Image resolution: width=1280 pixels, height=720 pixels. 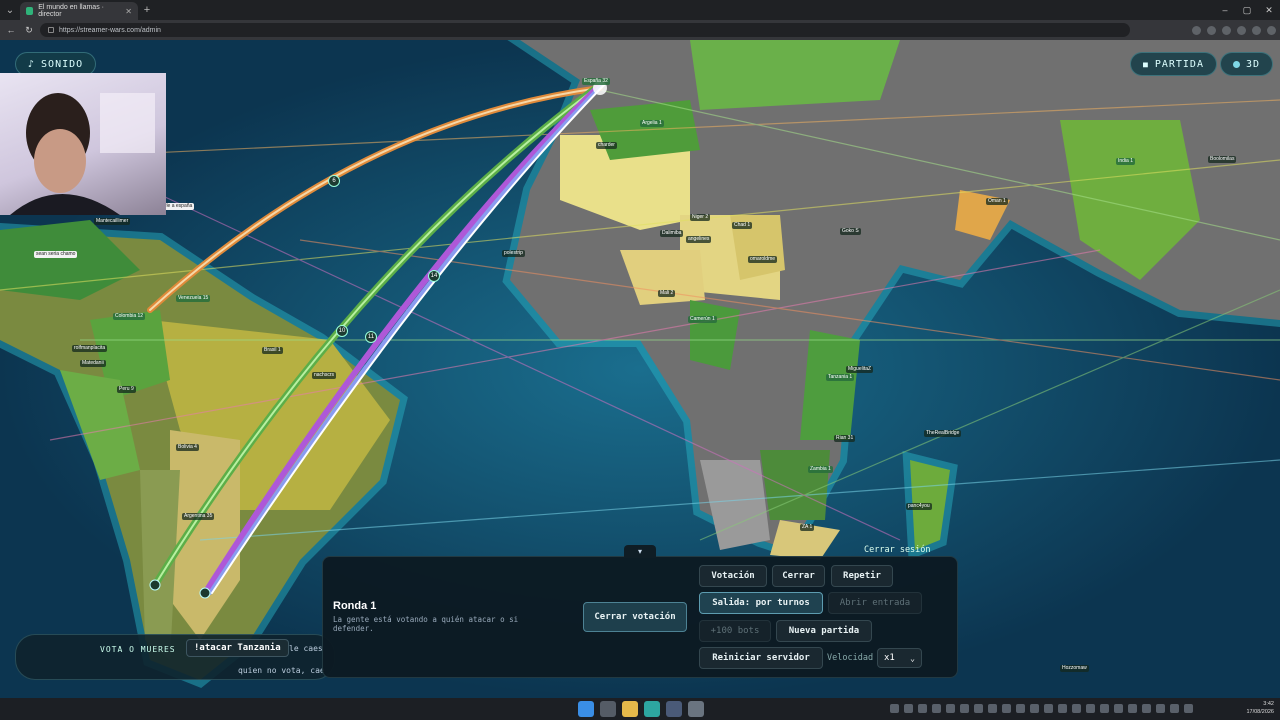 What do you see at coordinates (742, 225) in the screenshot?
I see `country-label: Chad 1` at bounding box center [742, 225].